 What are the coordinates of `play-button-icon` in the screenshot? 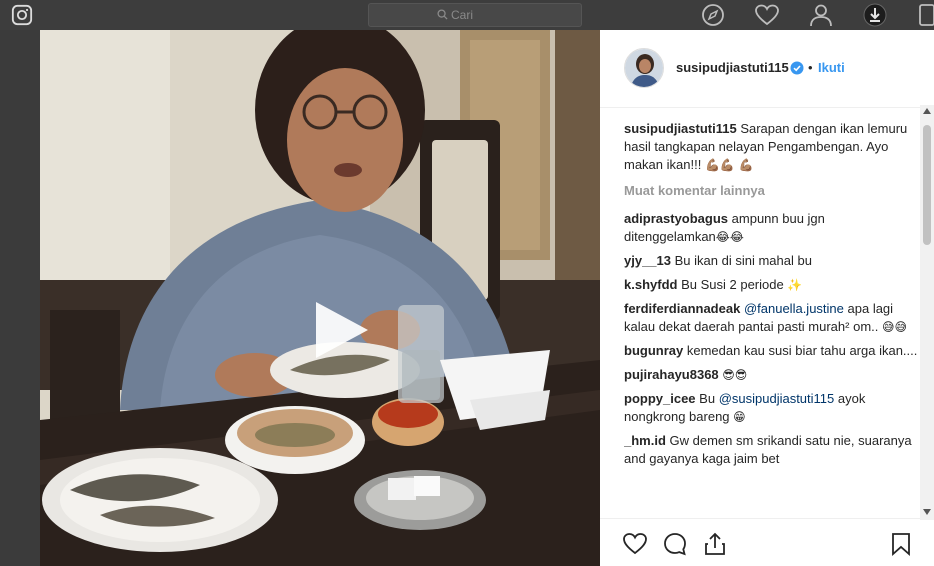 It's located at (340, 330).